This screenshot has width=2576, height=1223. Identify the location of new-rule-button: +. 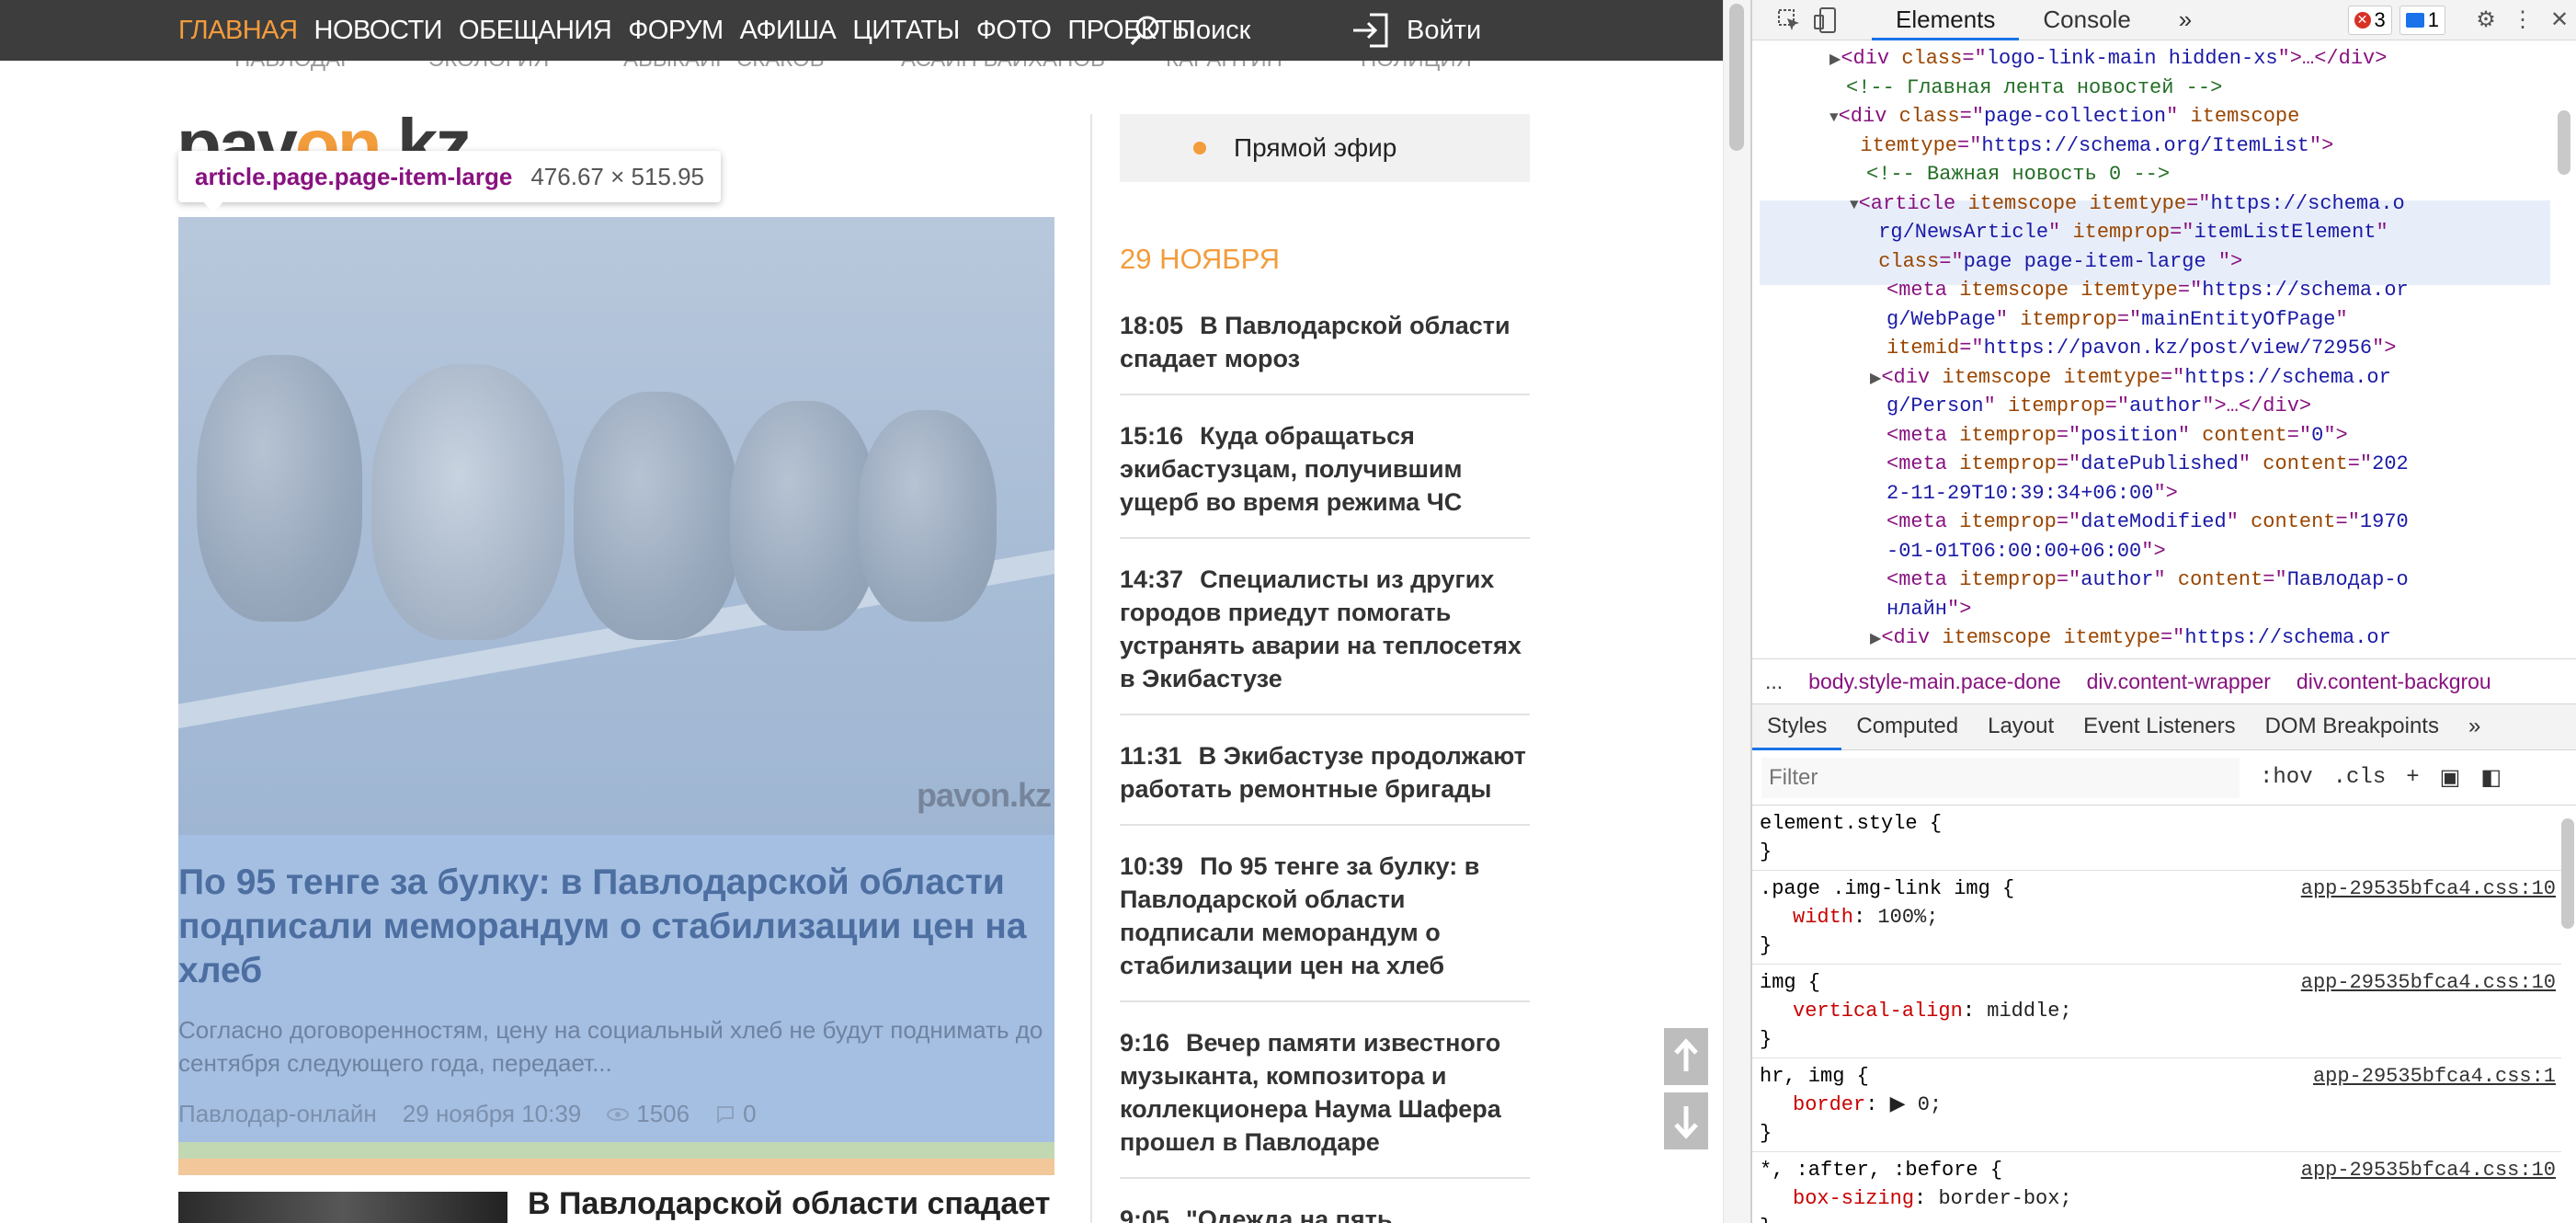
(2412, 777).